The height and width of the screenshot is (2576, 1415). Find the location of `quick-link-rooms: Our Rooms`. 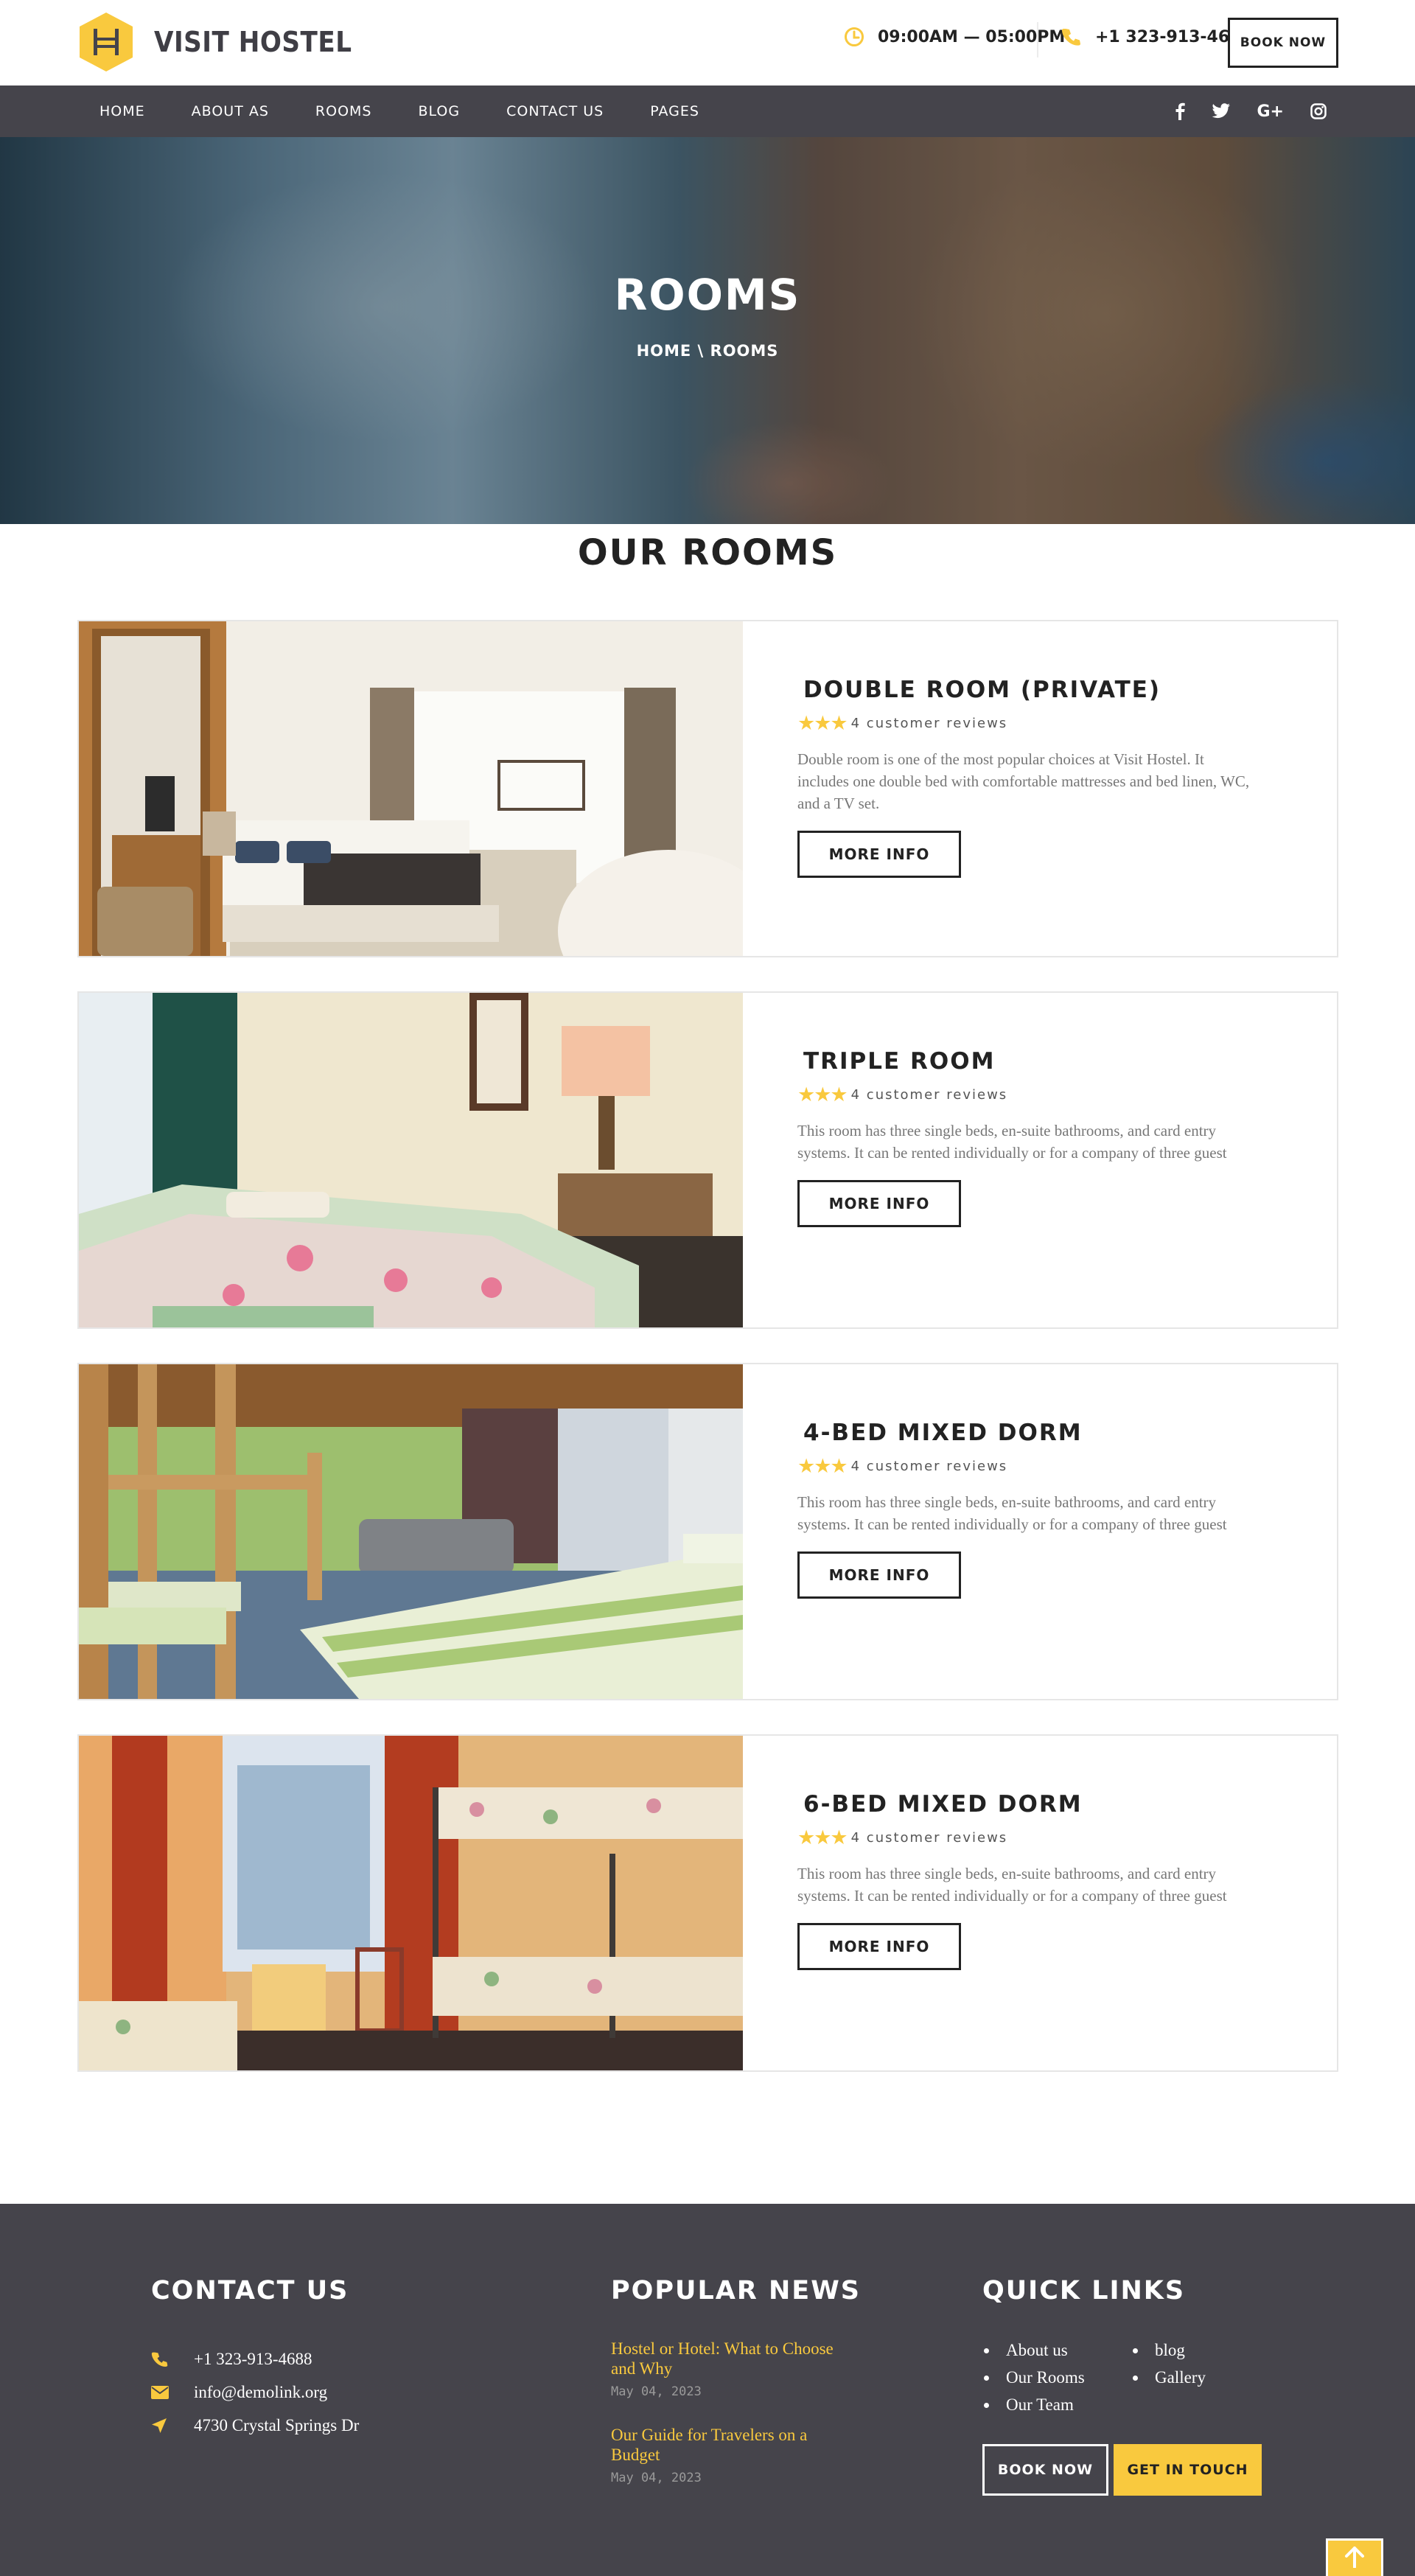

quick-link-rooms: Our Rooms is located at coordinates (1033, 2377).